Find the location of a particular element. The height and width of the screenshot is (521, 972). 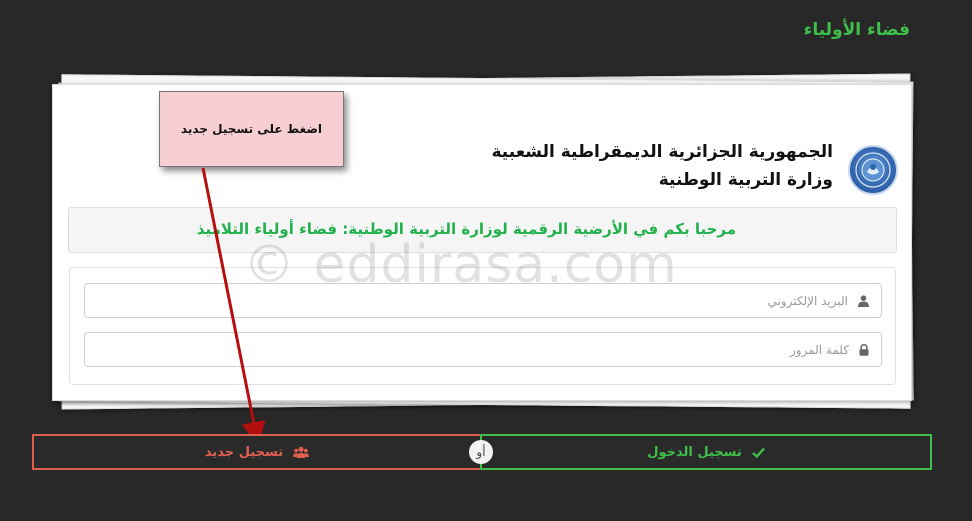

action-buttons: تسجيل جديد أو تسجيل الدخول is located at coordinates (482, 452).